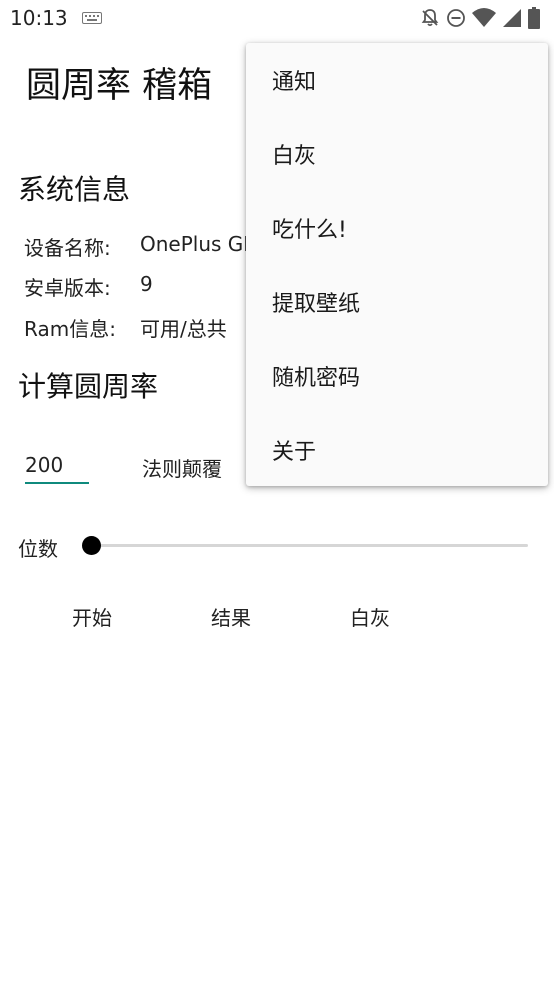 The width and height of the screenshot is (554, 985). What do you see at coordinates (512, 18) in the screenshot?
I see `cell-signal-icon` at bounding box center [512, 18].